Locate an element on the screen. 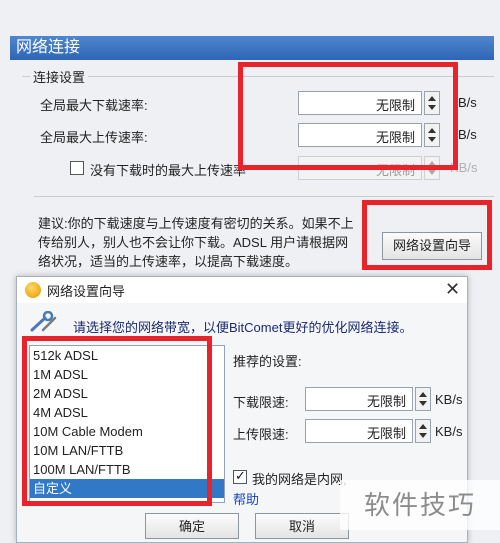 This screenshot has height=543, width=500. lan-checkbox-label: 我的网络是内网, is located at coordinates (299, 479).